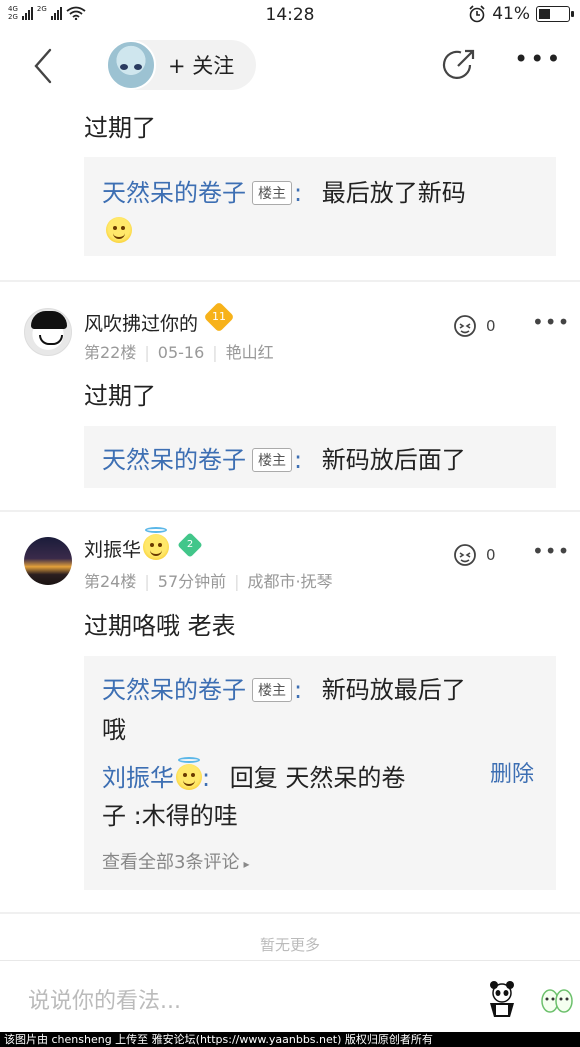 The width and height of the screenshot is (580, 1047). I want to click on reply-box: 天然呆的卷子 楼主: 新码放后面了, so click(320, 457).